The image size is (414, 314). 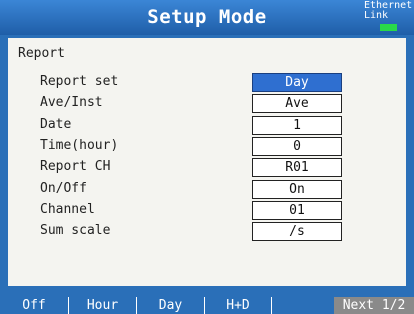 I want to click on field-label-ave-inst: Ave/Inst, so click(x=71, y=102).